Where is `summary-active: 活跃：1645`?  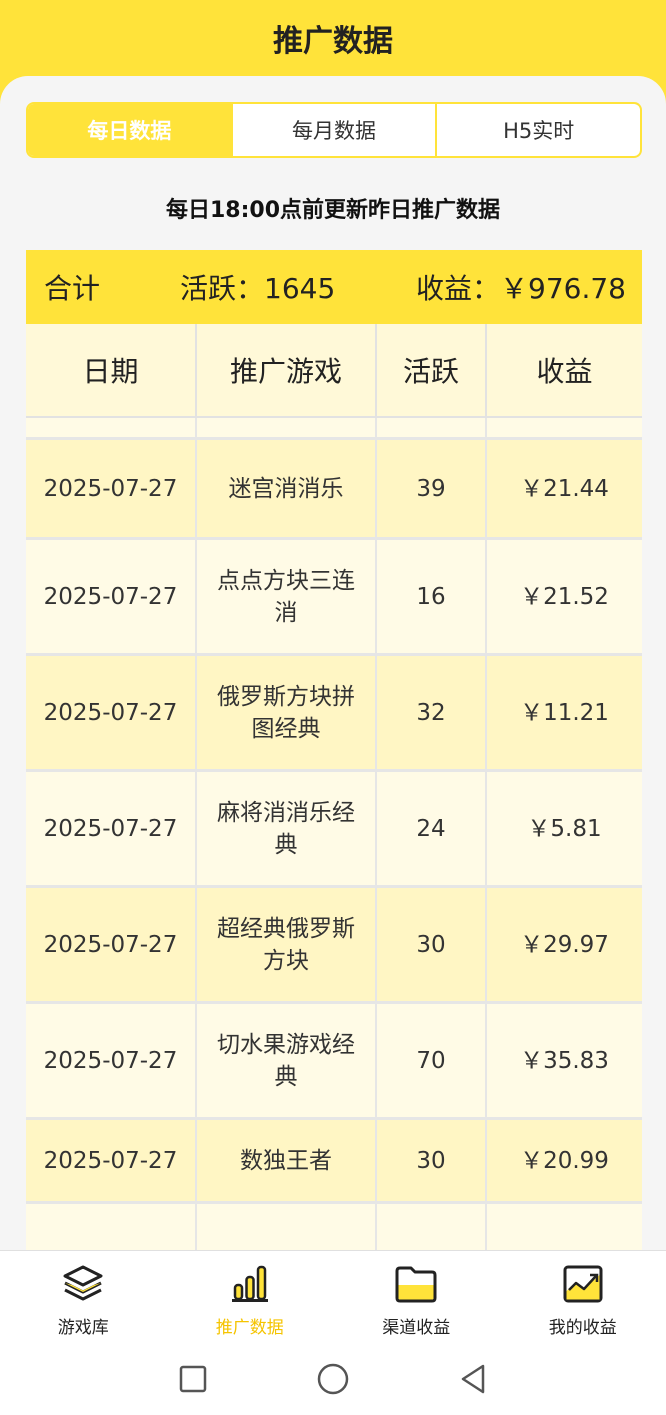 summary-active: 活跃：1645 is located at coordinates (258, 288).